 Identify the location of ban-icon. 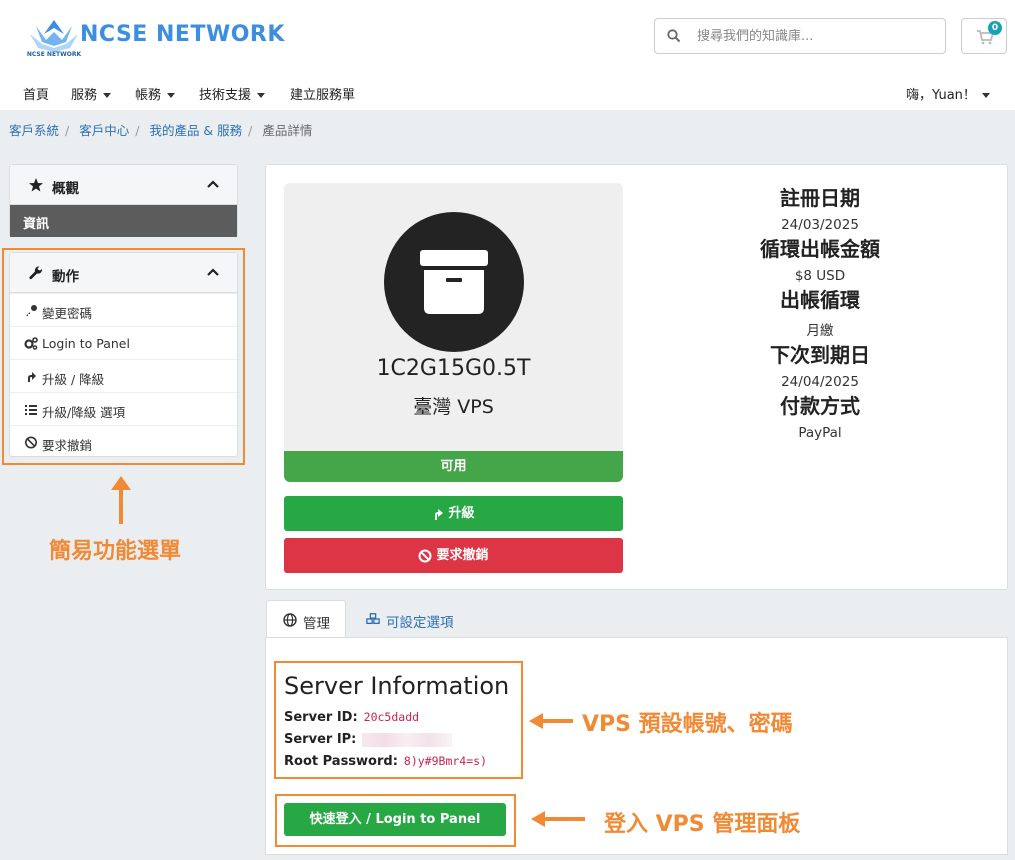
(425, 555).